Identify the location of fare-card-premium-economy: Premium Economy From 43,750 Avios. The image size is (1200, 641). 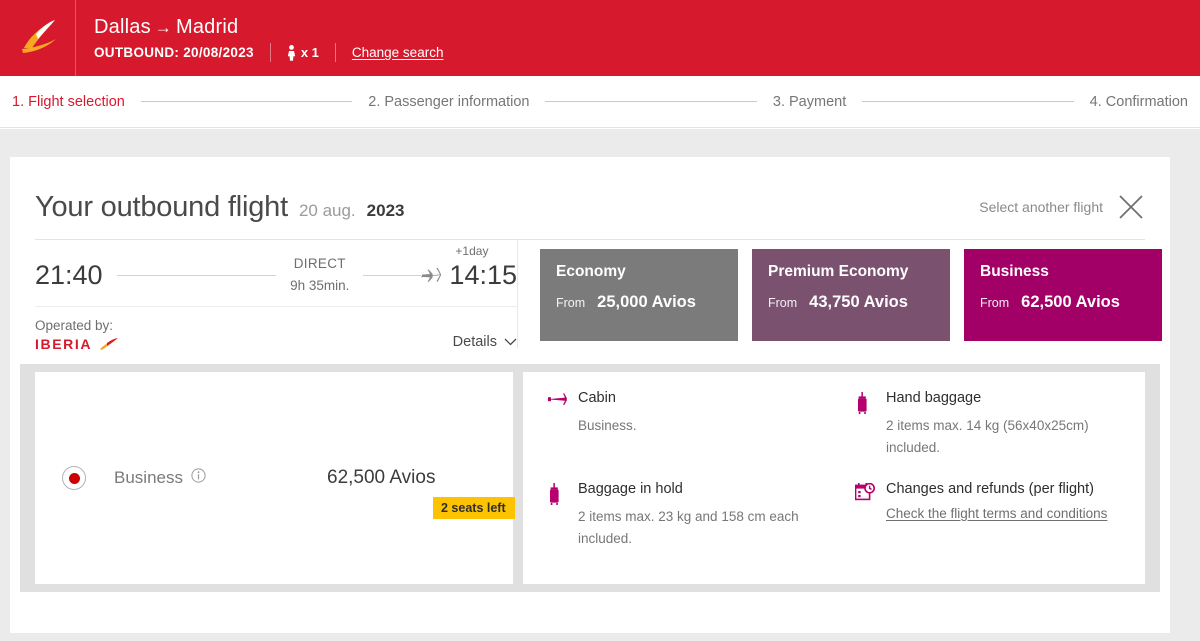
(851, 295).